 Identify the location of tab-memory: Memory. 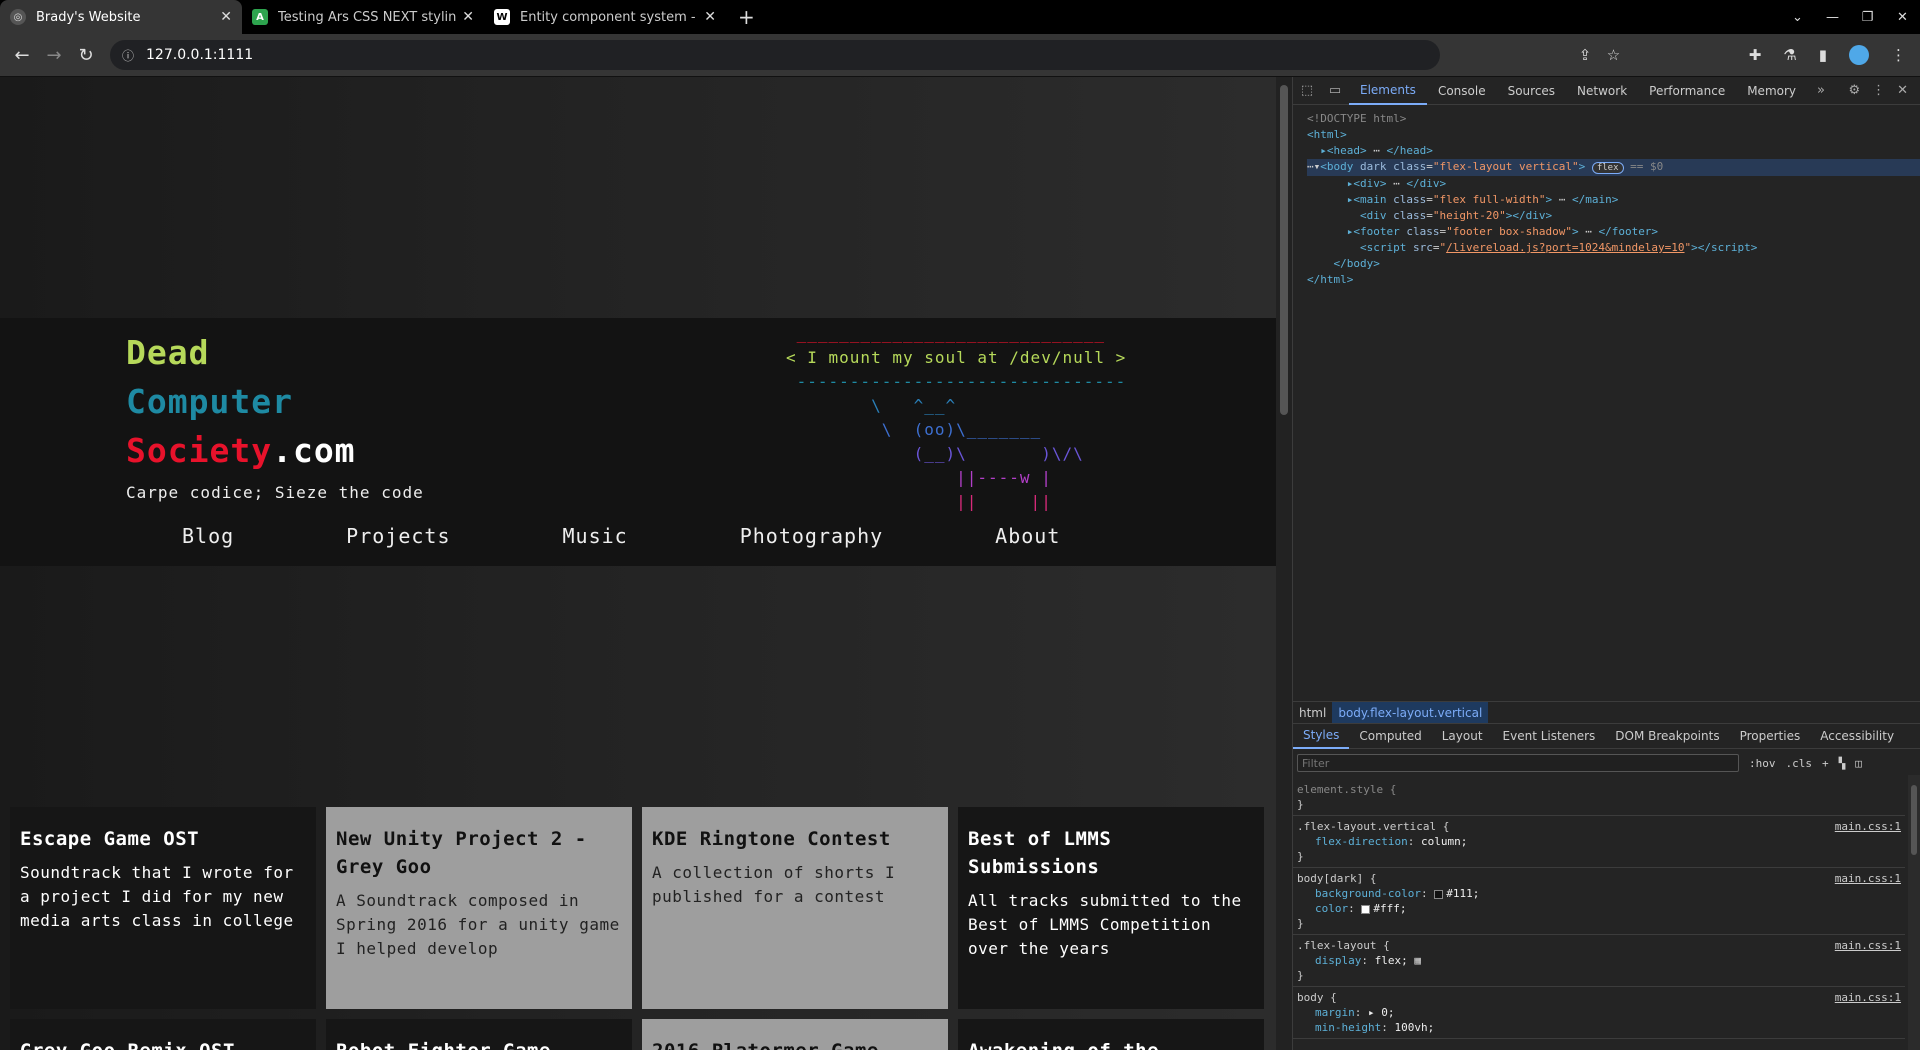
(1771, 91).